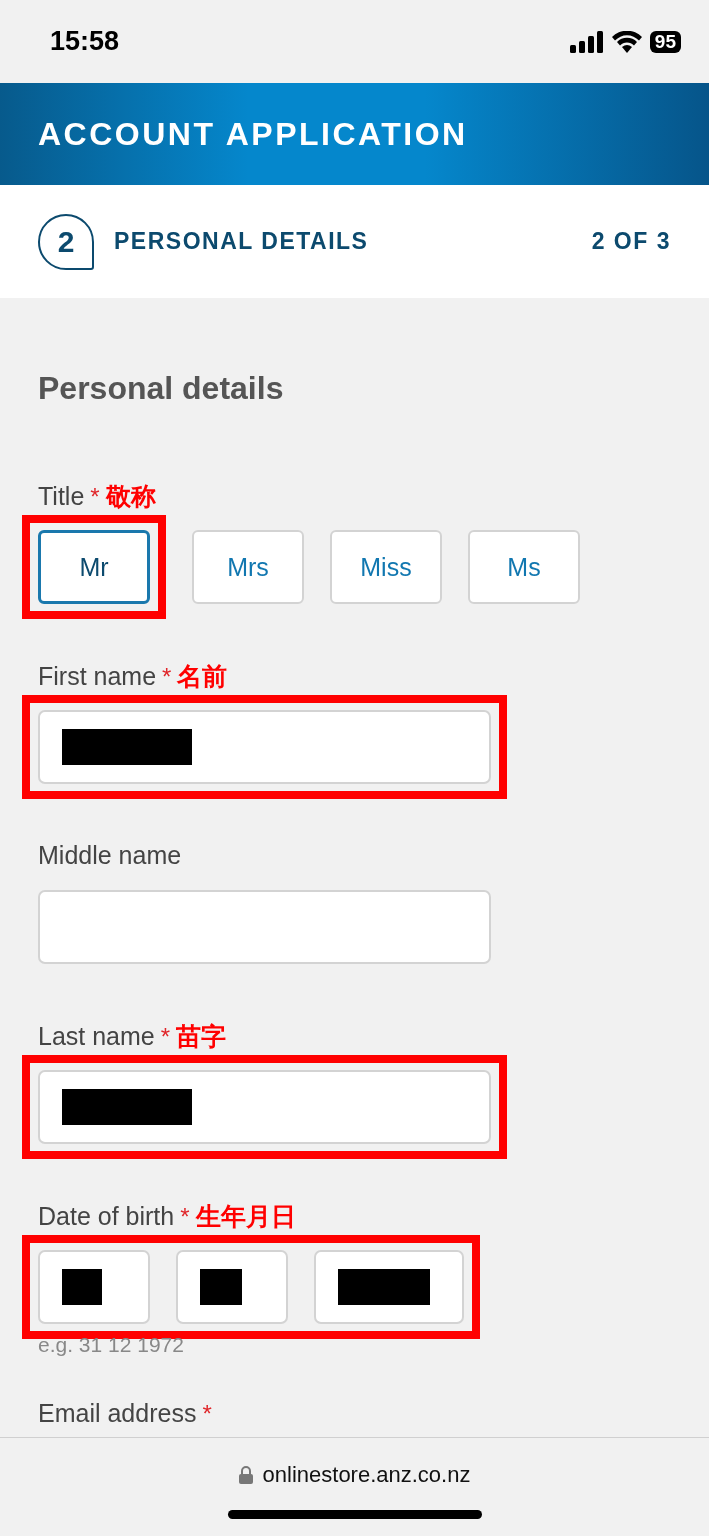  Describe the element at coordinates (245, 1216) in the screenshot. I see `annotation-note: 生年月日` at that location.